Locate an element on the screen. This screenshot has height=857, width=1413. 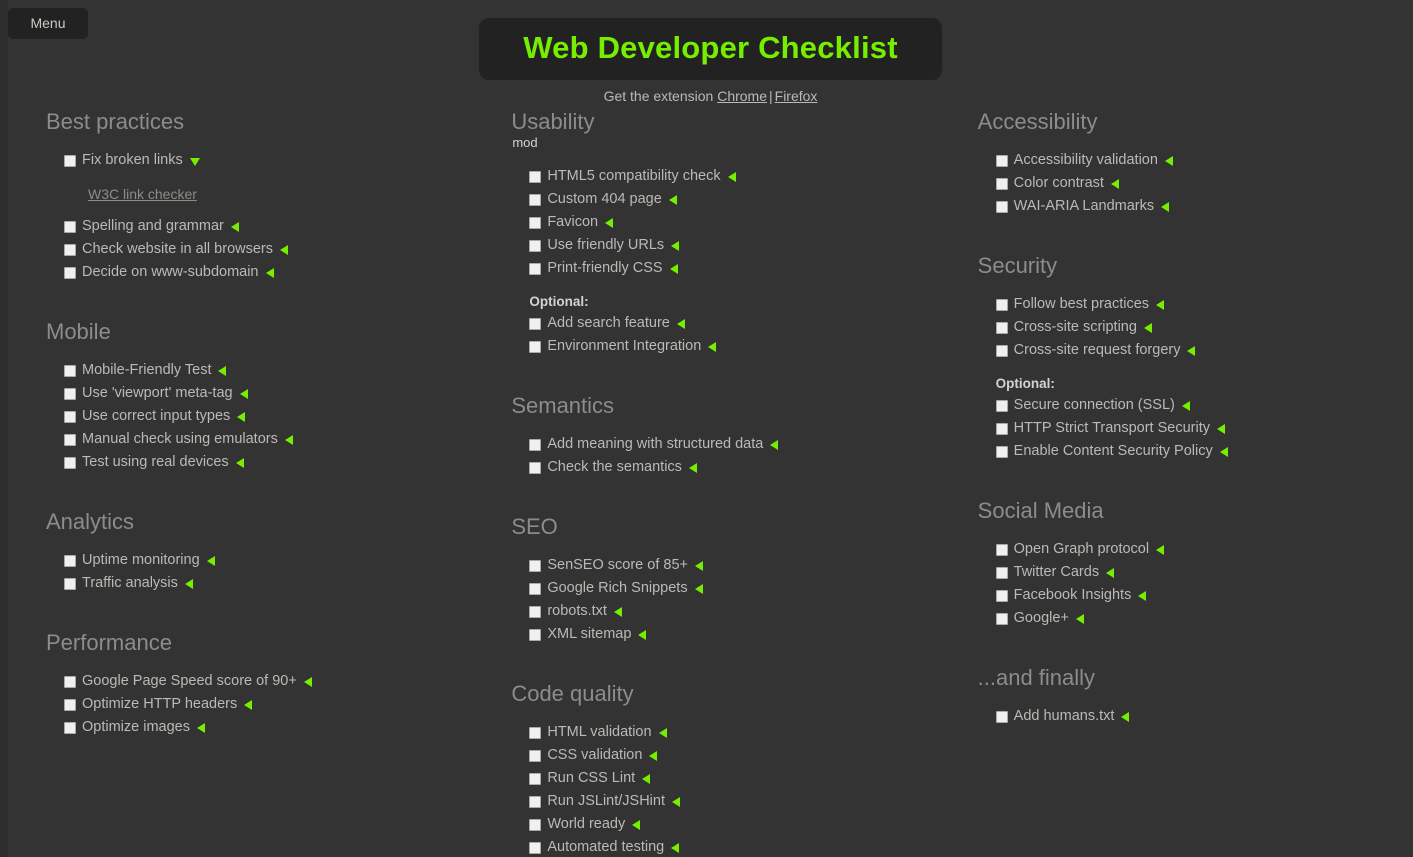
checklist-item-label: robots.txt is located at coordinates (577, 611).